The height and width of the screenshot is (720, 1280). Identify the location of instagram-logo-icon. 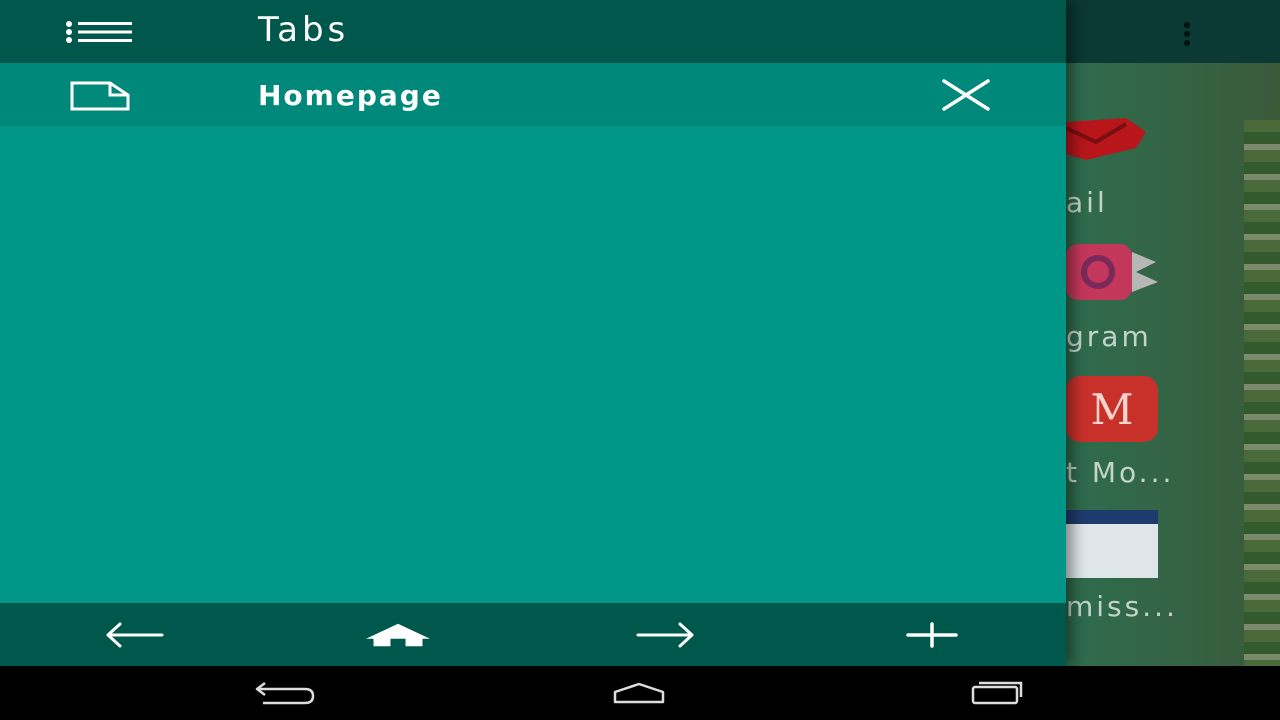
(1112, 272).